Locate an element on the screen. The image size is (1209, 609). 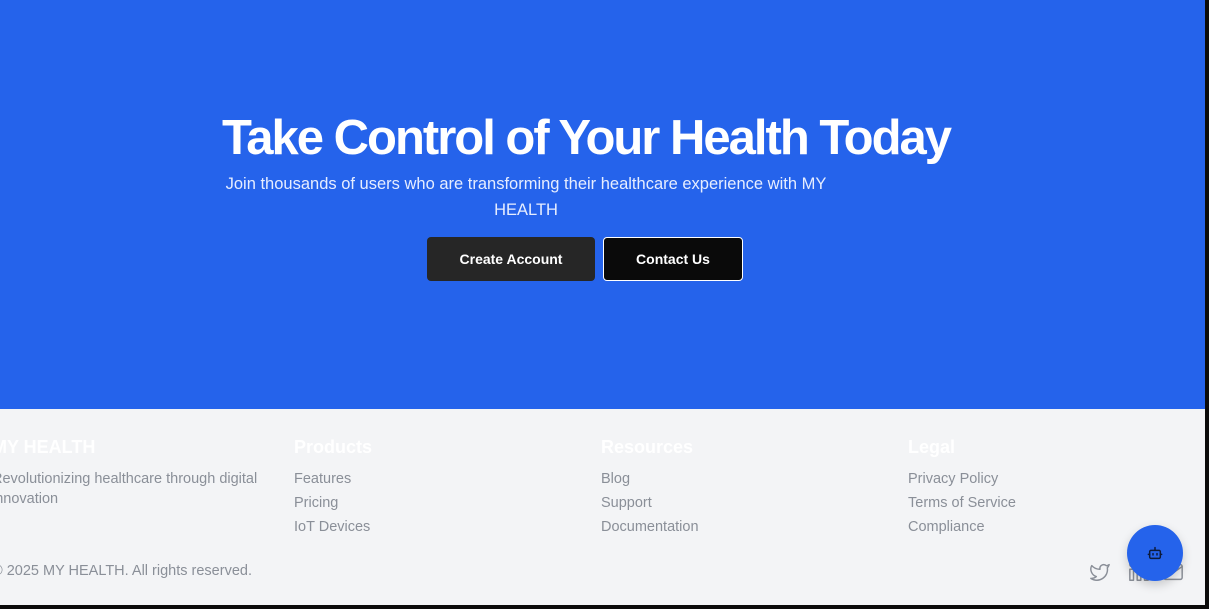
footer-link-blog: Blog is located at coordinates (615, 479).